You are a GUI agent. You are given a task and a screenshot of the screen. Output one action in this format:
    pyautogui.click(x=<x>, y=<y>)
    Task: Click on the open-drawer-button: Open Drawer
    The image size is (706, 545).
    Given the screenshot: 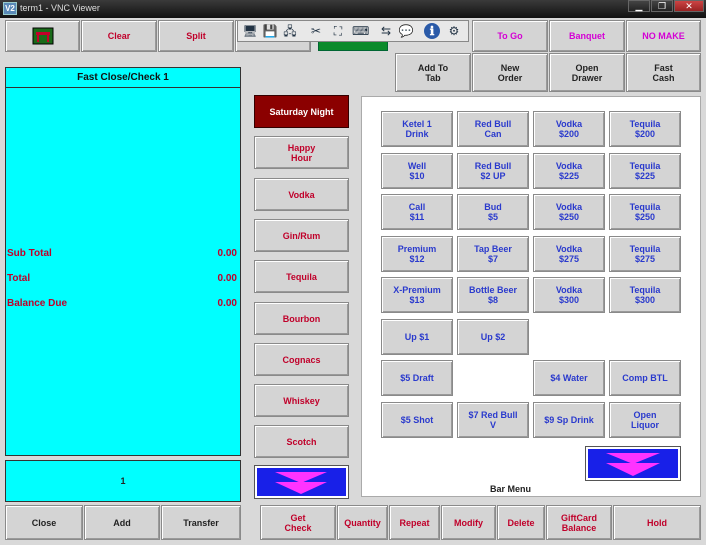 What is the action you would take?
    pyautogui.click(x=587, y=72)
    